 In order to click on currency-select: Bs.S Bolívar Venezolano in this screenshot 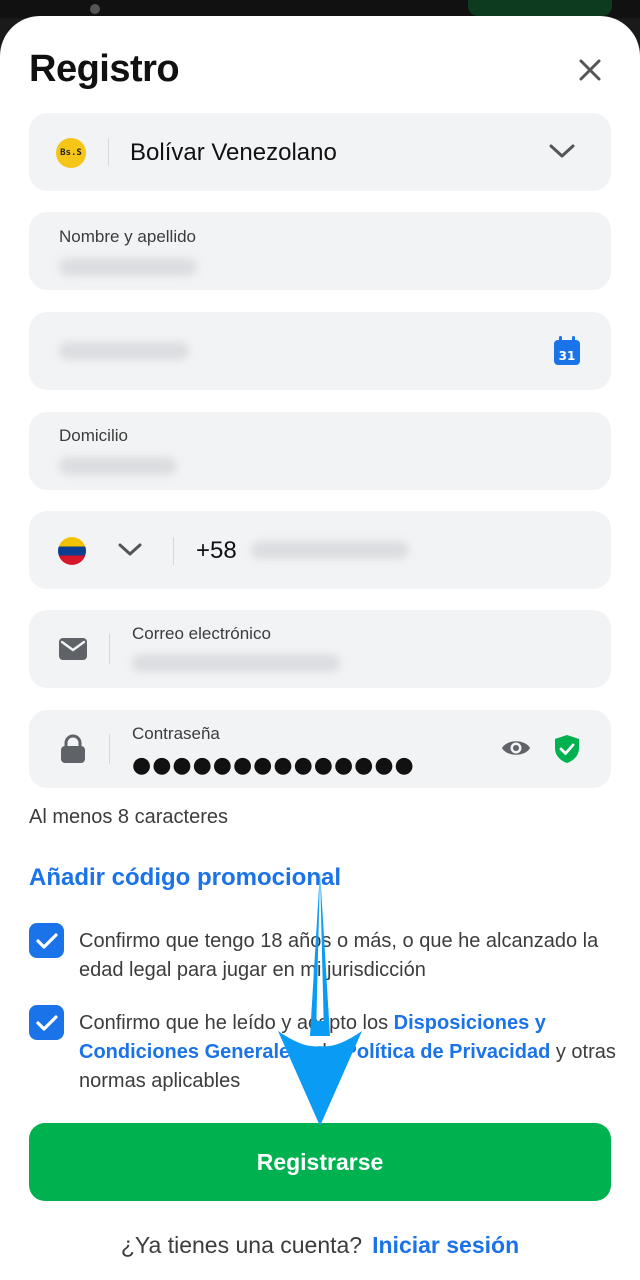, I will do `click(320, 152)`.